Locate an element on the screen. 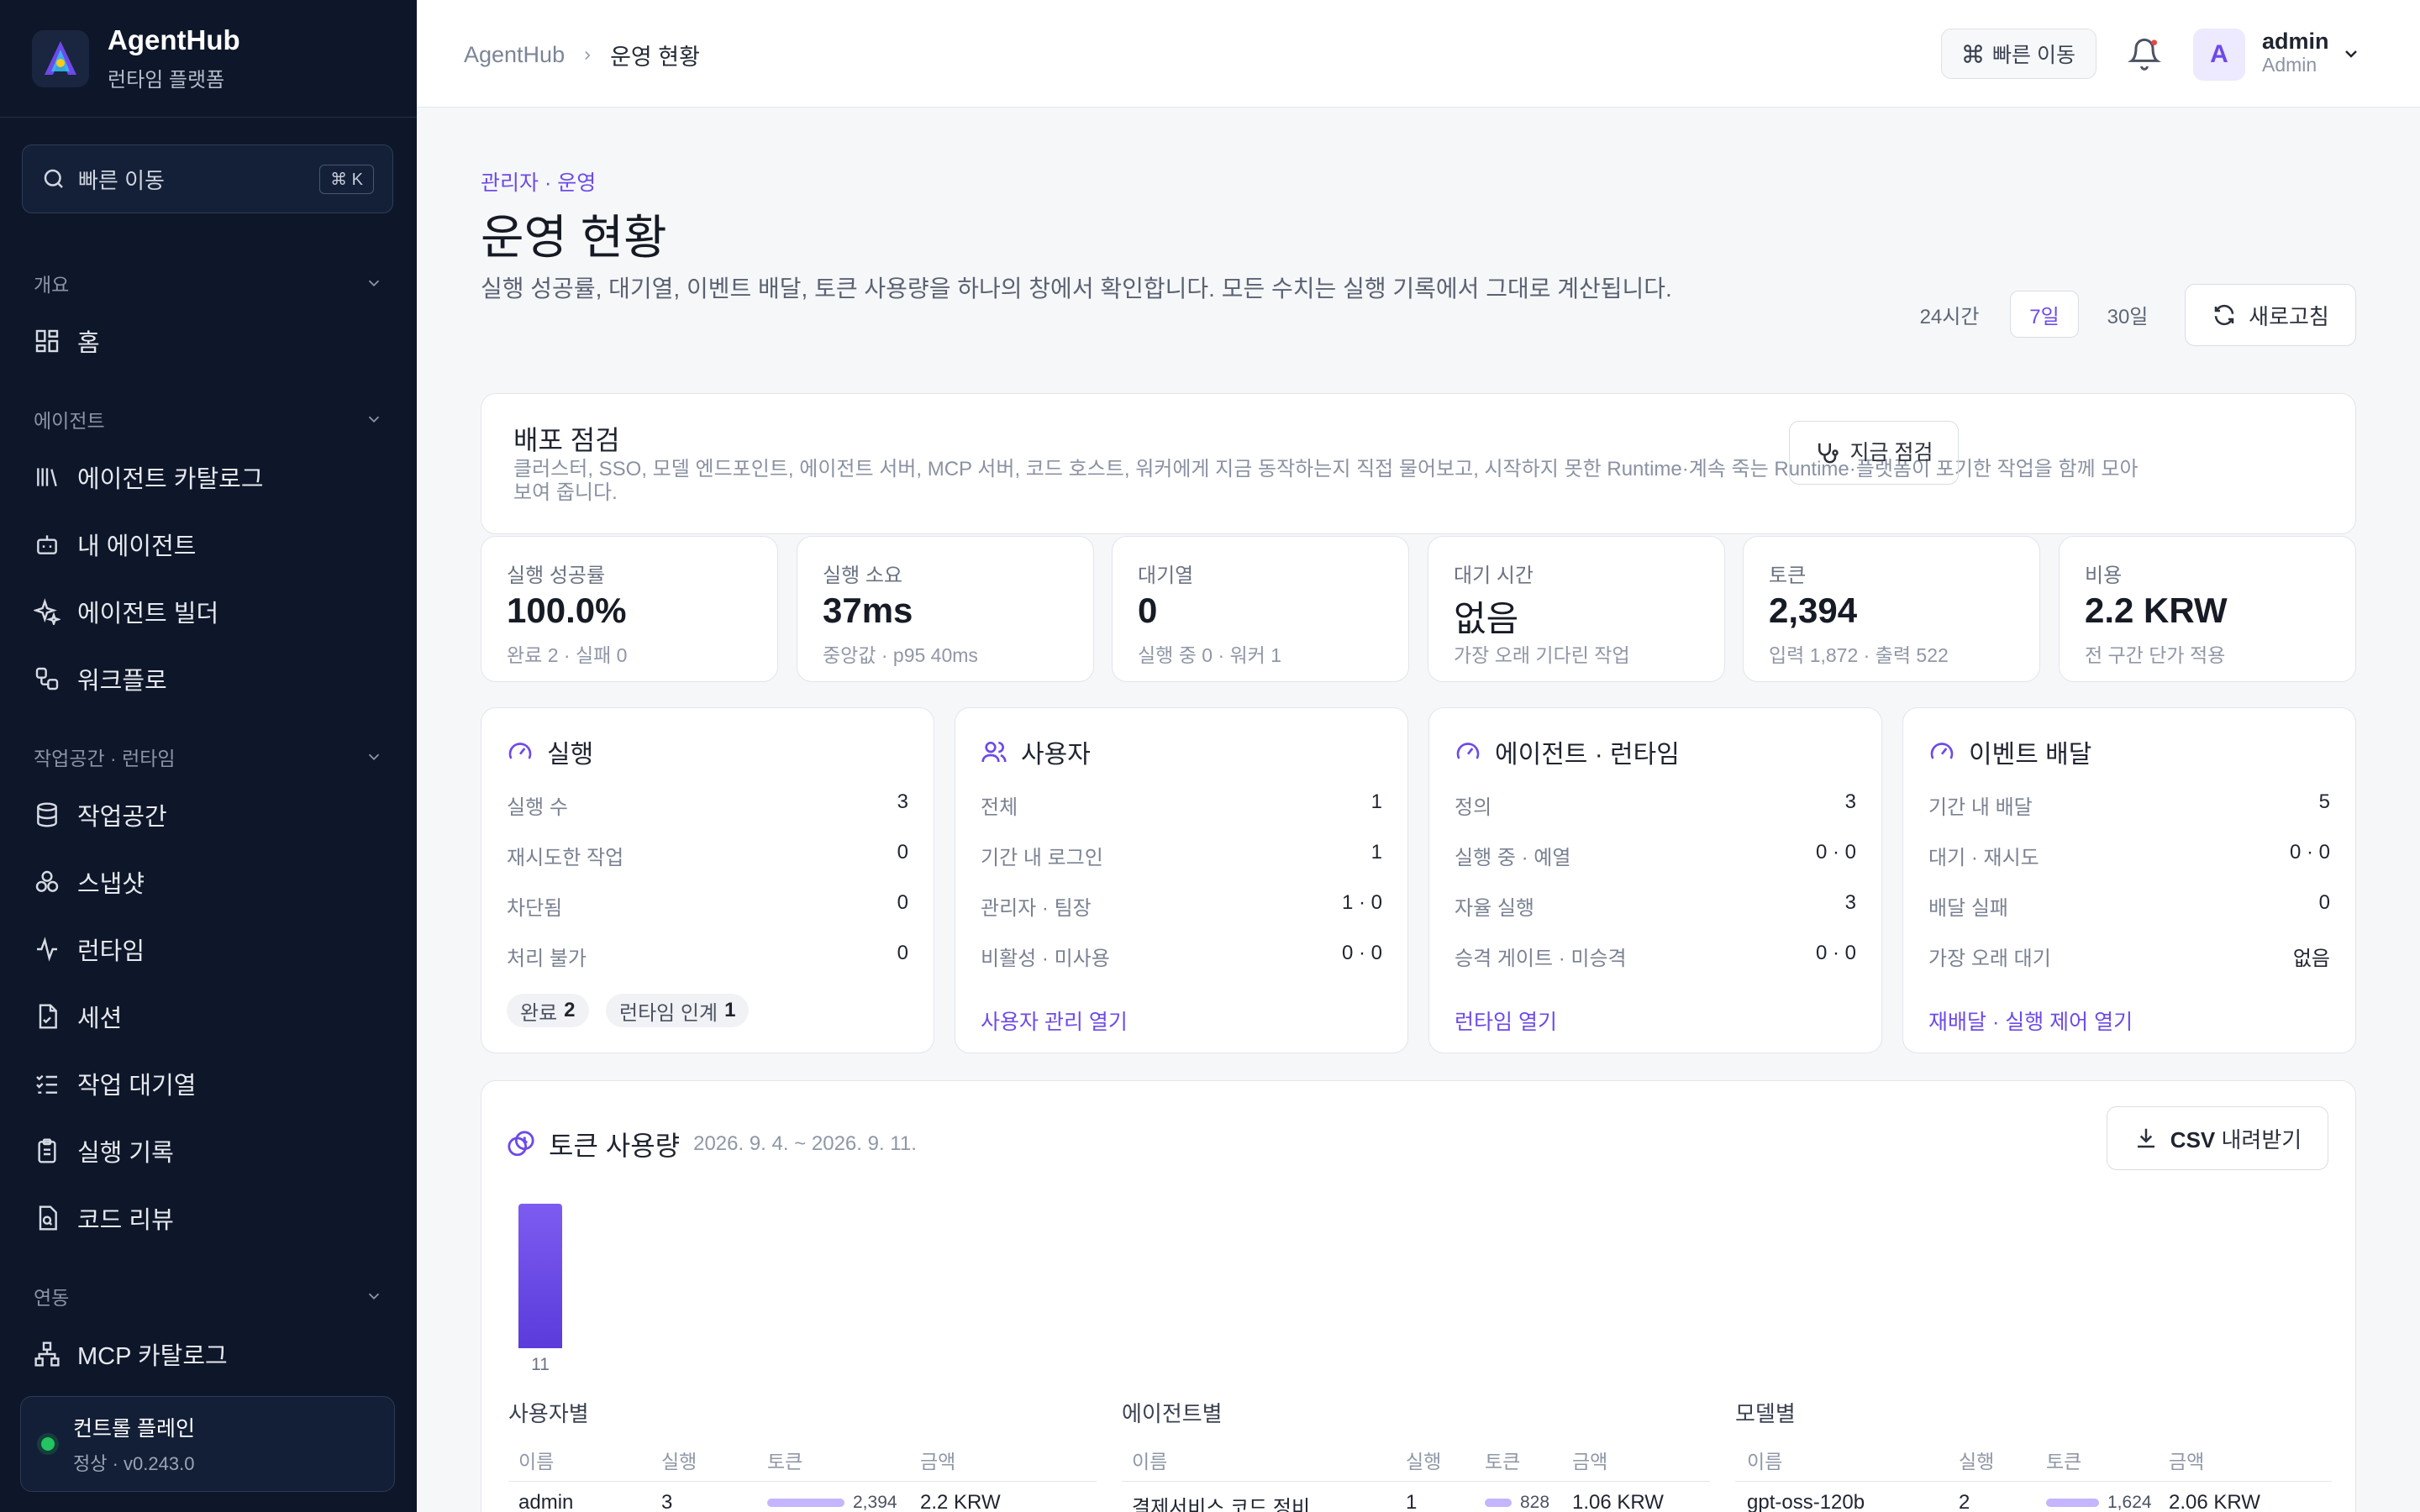  agenthub-logo-icon is located at coordinates (60, 58).